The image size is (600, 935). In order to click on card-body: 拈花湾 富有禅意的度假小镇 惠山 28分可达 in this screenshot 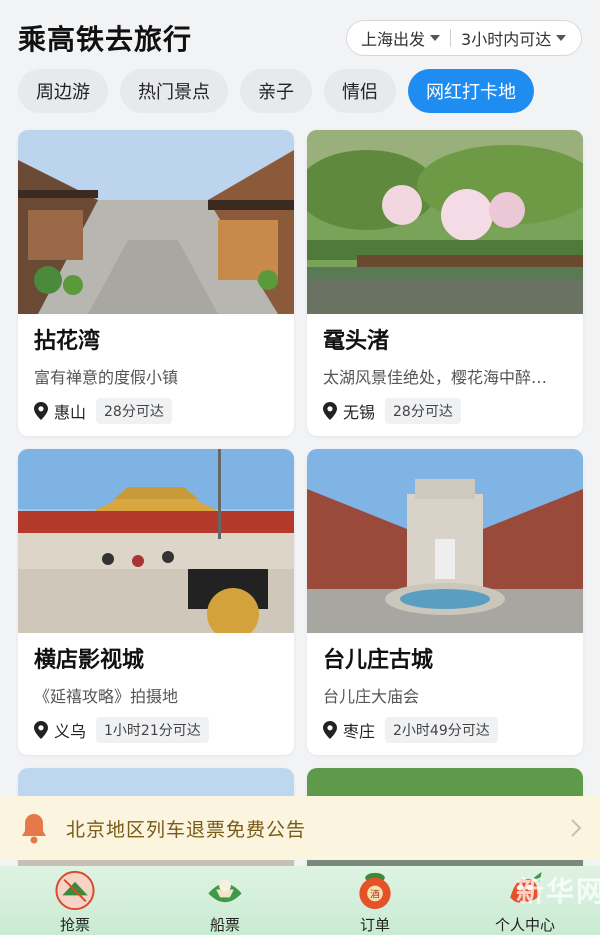, I will do `click(156, 375)`.